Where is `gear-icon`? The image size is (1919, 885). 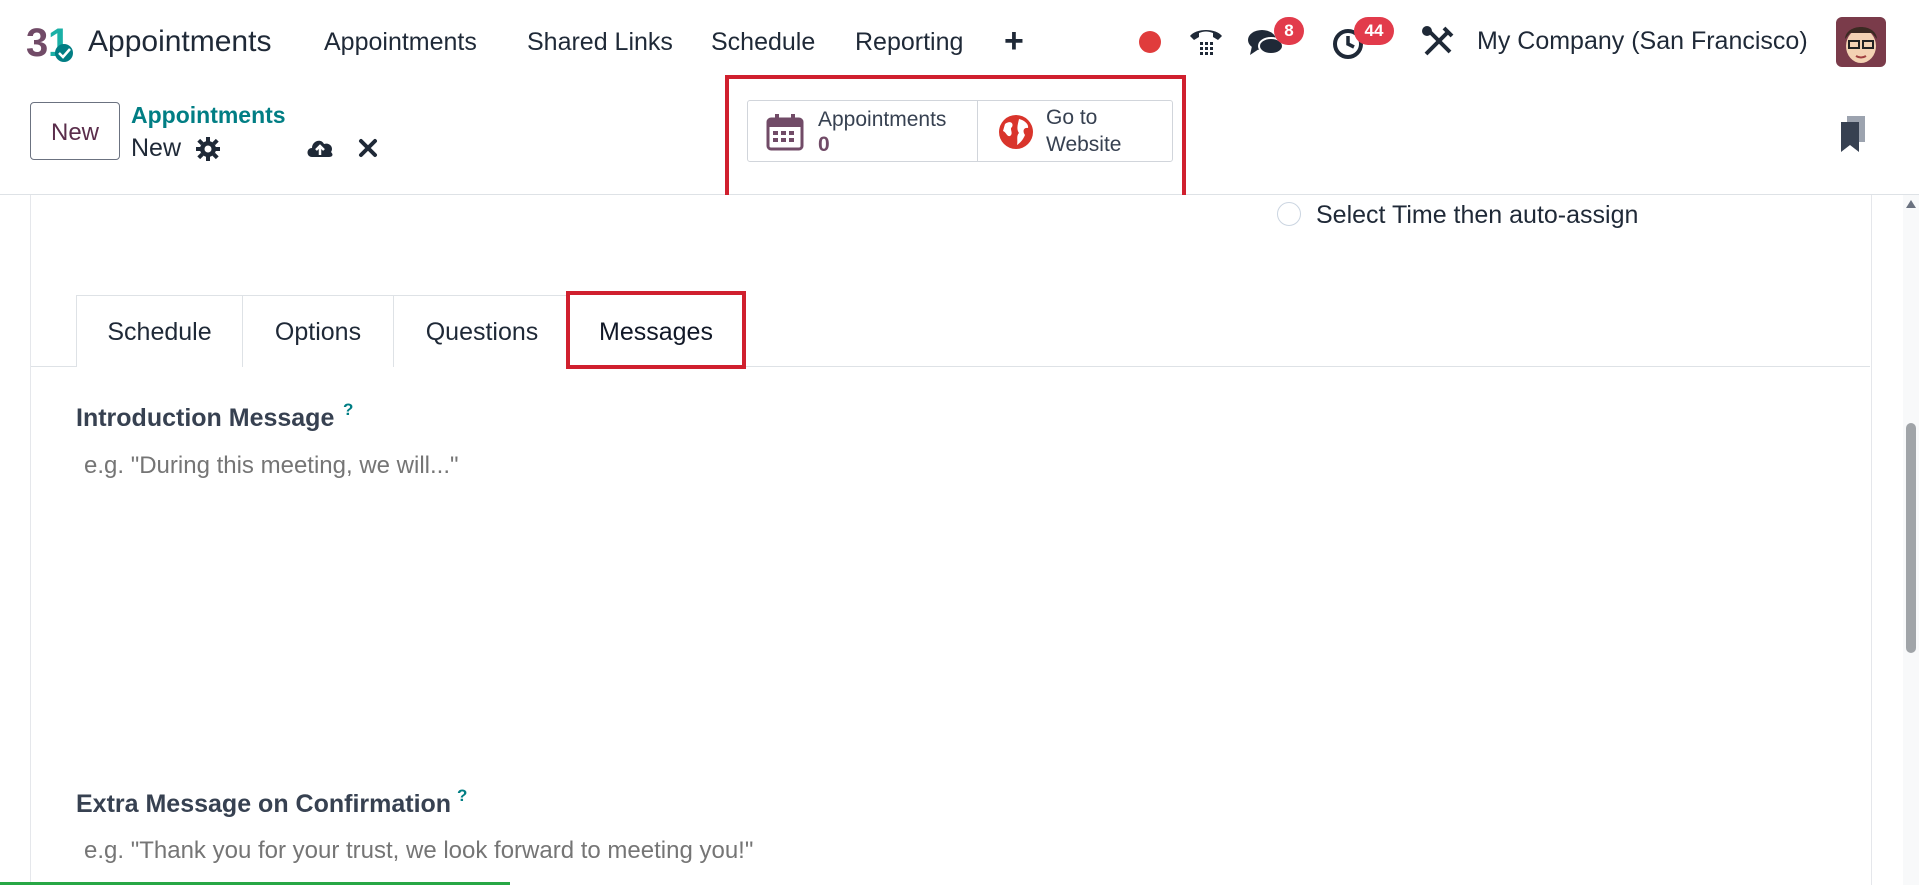 gear-icon is located at coordinates (208, 149).